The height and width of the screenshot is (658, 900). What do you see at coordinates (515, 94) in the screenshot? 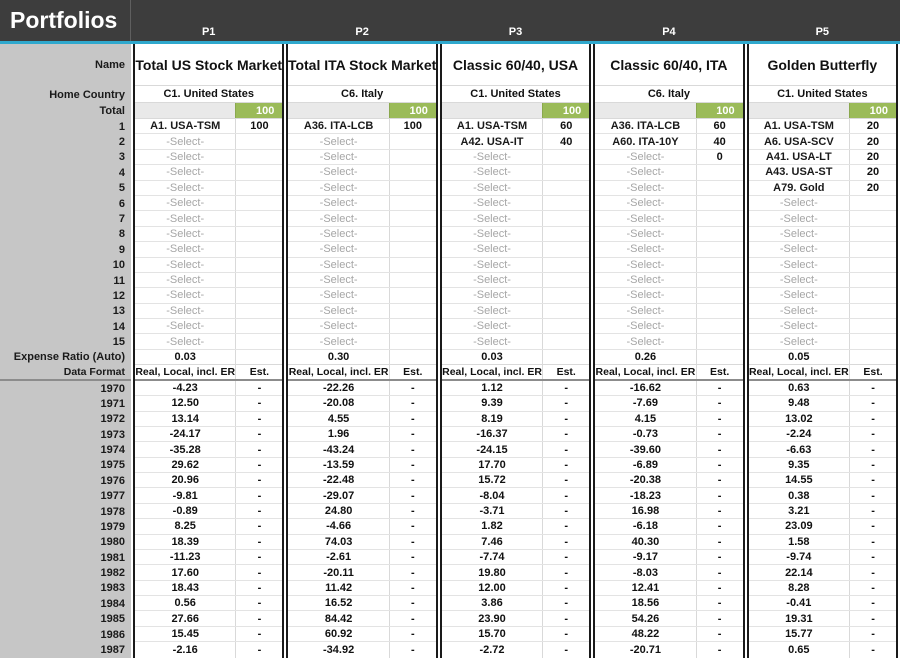
I see `home-country-cell: C1. United States` at bounding box center [515, 94].